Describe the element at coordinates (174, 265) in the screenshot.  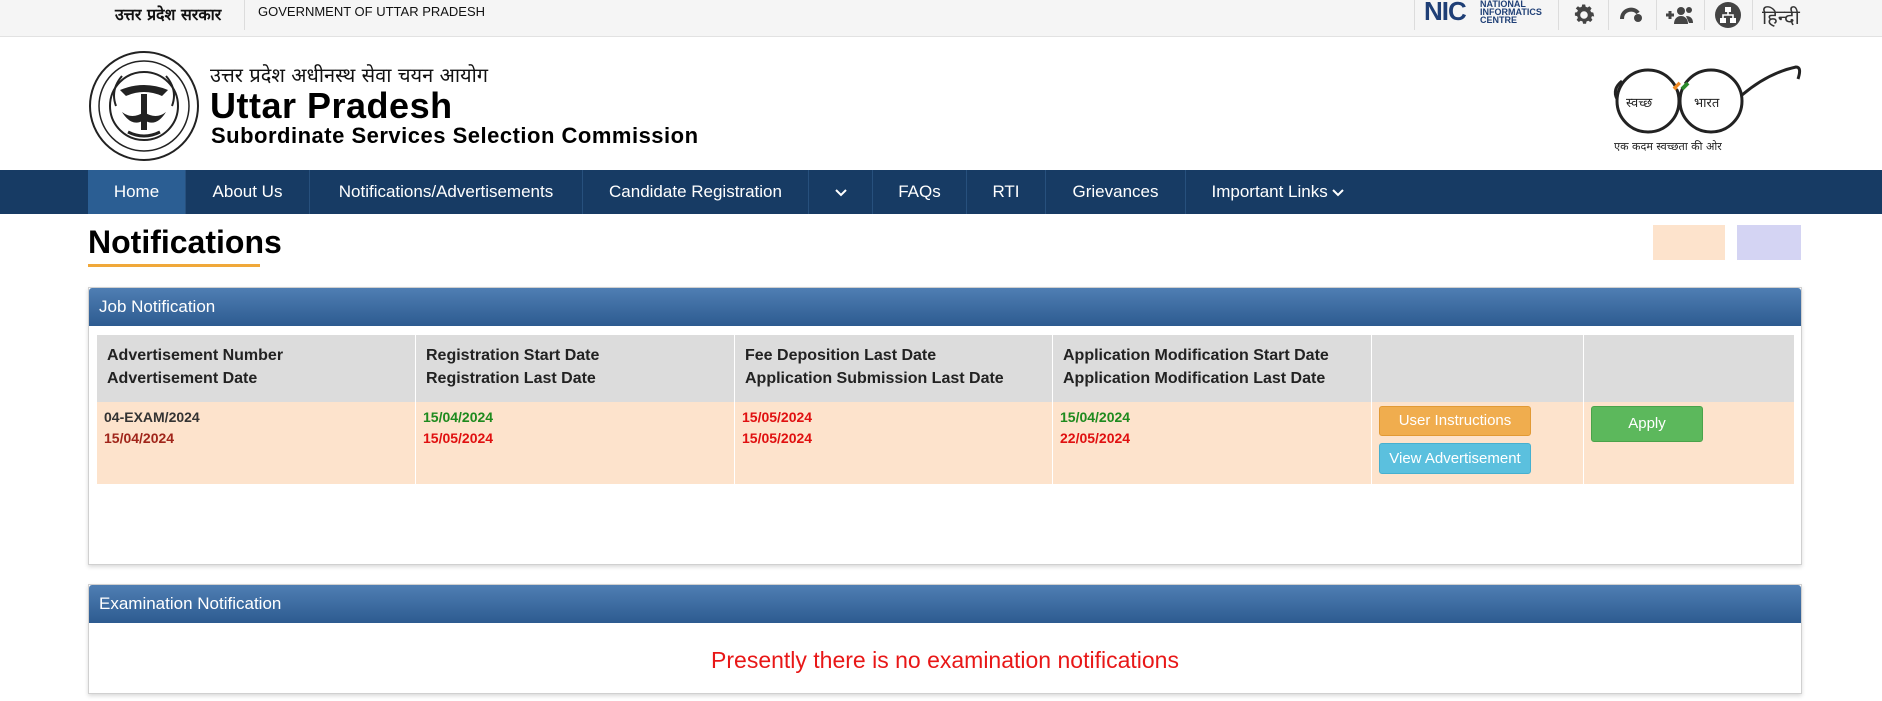
I see `title-underline` at that location.